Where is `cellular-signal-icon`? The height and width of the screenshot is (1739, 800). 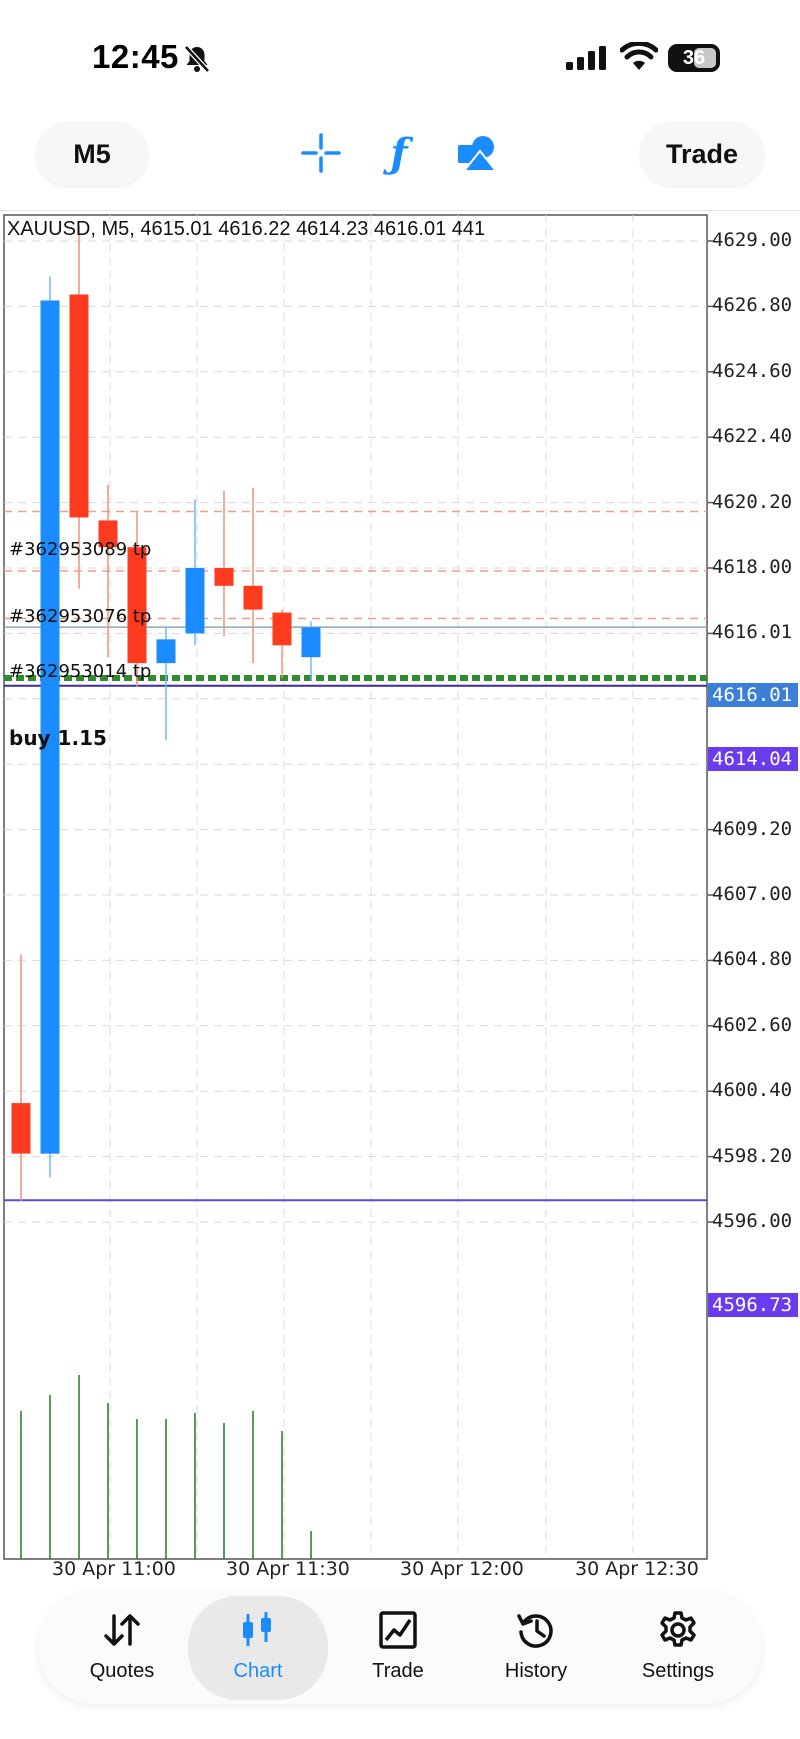 cellular-signal-icon is located at coordinates (587, 60).